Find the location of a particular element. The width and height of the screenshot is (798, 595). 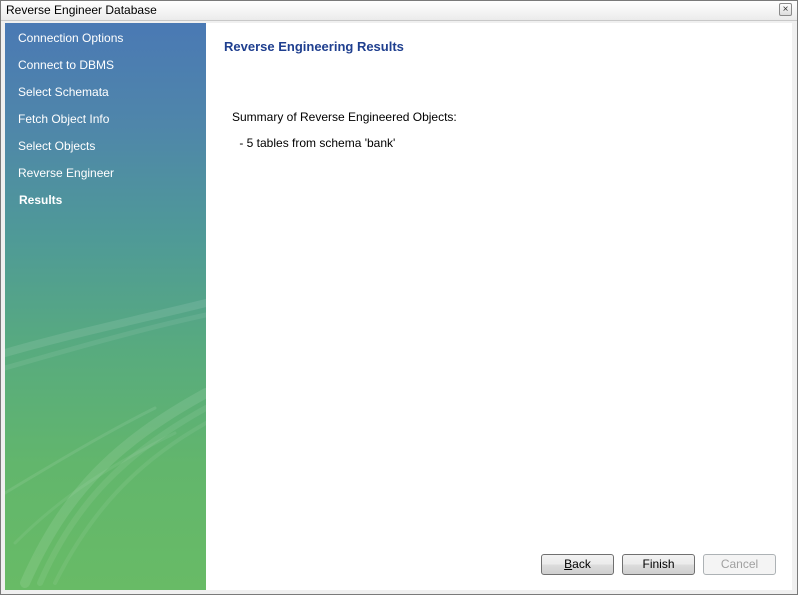

step-connect-to-dbms: Connect to DBMS is located at coordinates (66, 65).